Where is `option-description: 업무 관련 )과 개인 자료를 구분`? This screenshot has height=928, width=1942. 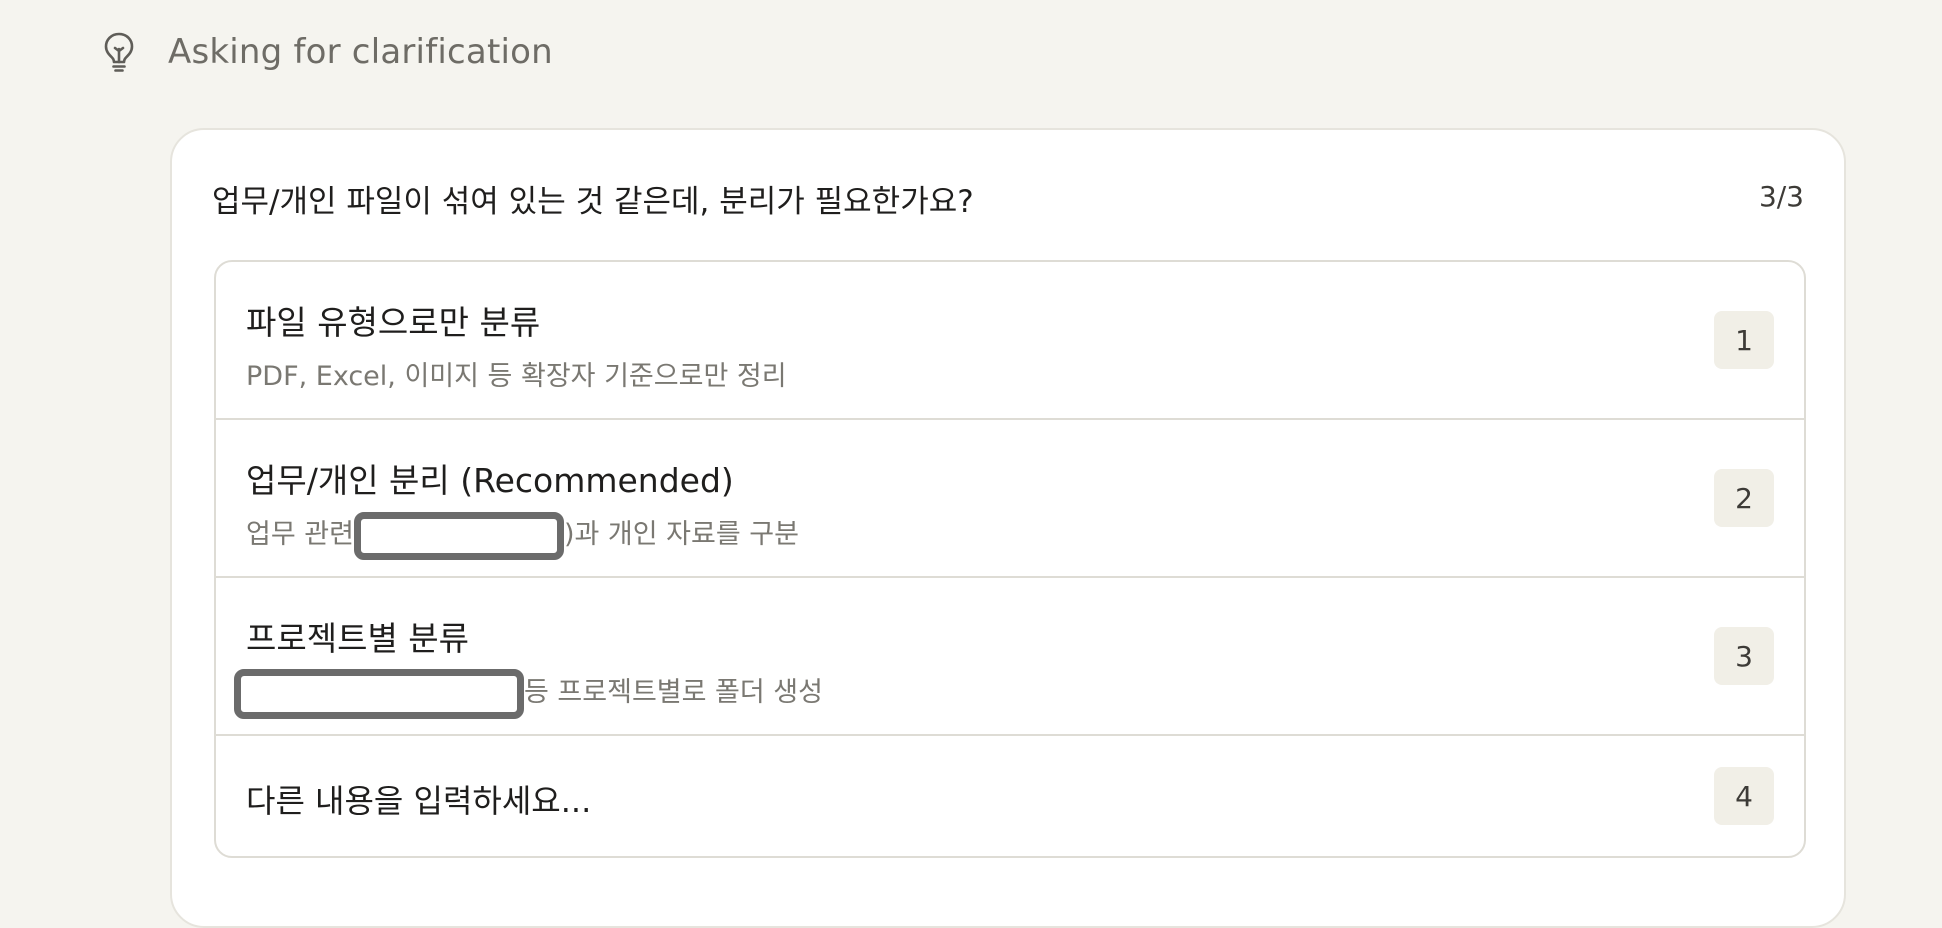
option-description: 업무 관련 )과 개인 자료를 구분 is located at coordinates (522, 535).